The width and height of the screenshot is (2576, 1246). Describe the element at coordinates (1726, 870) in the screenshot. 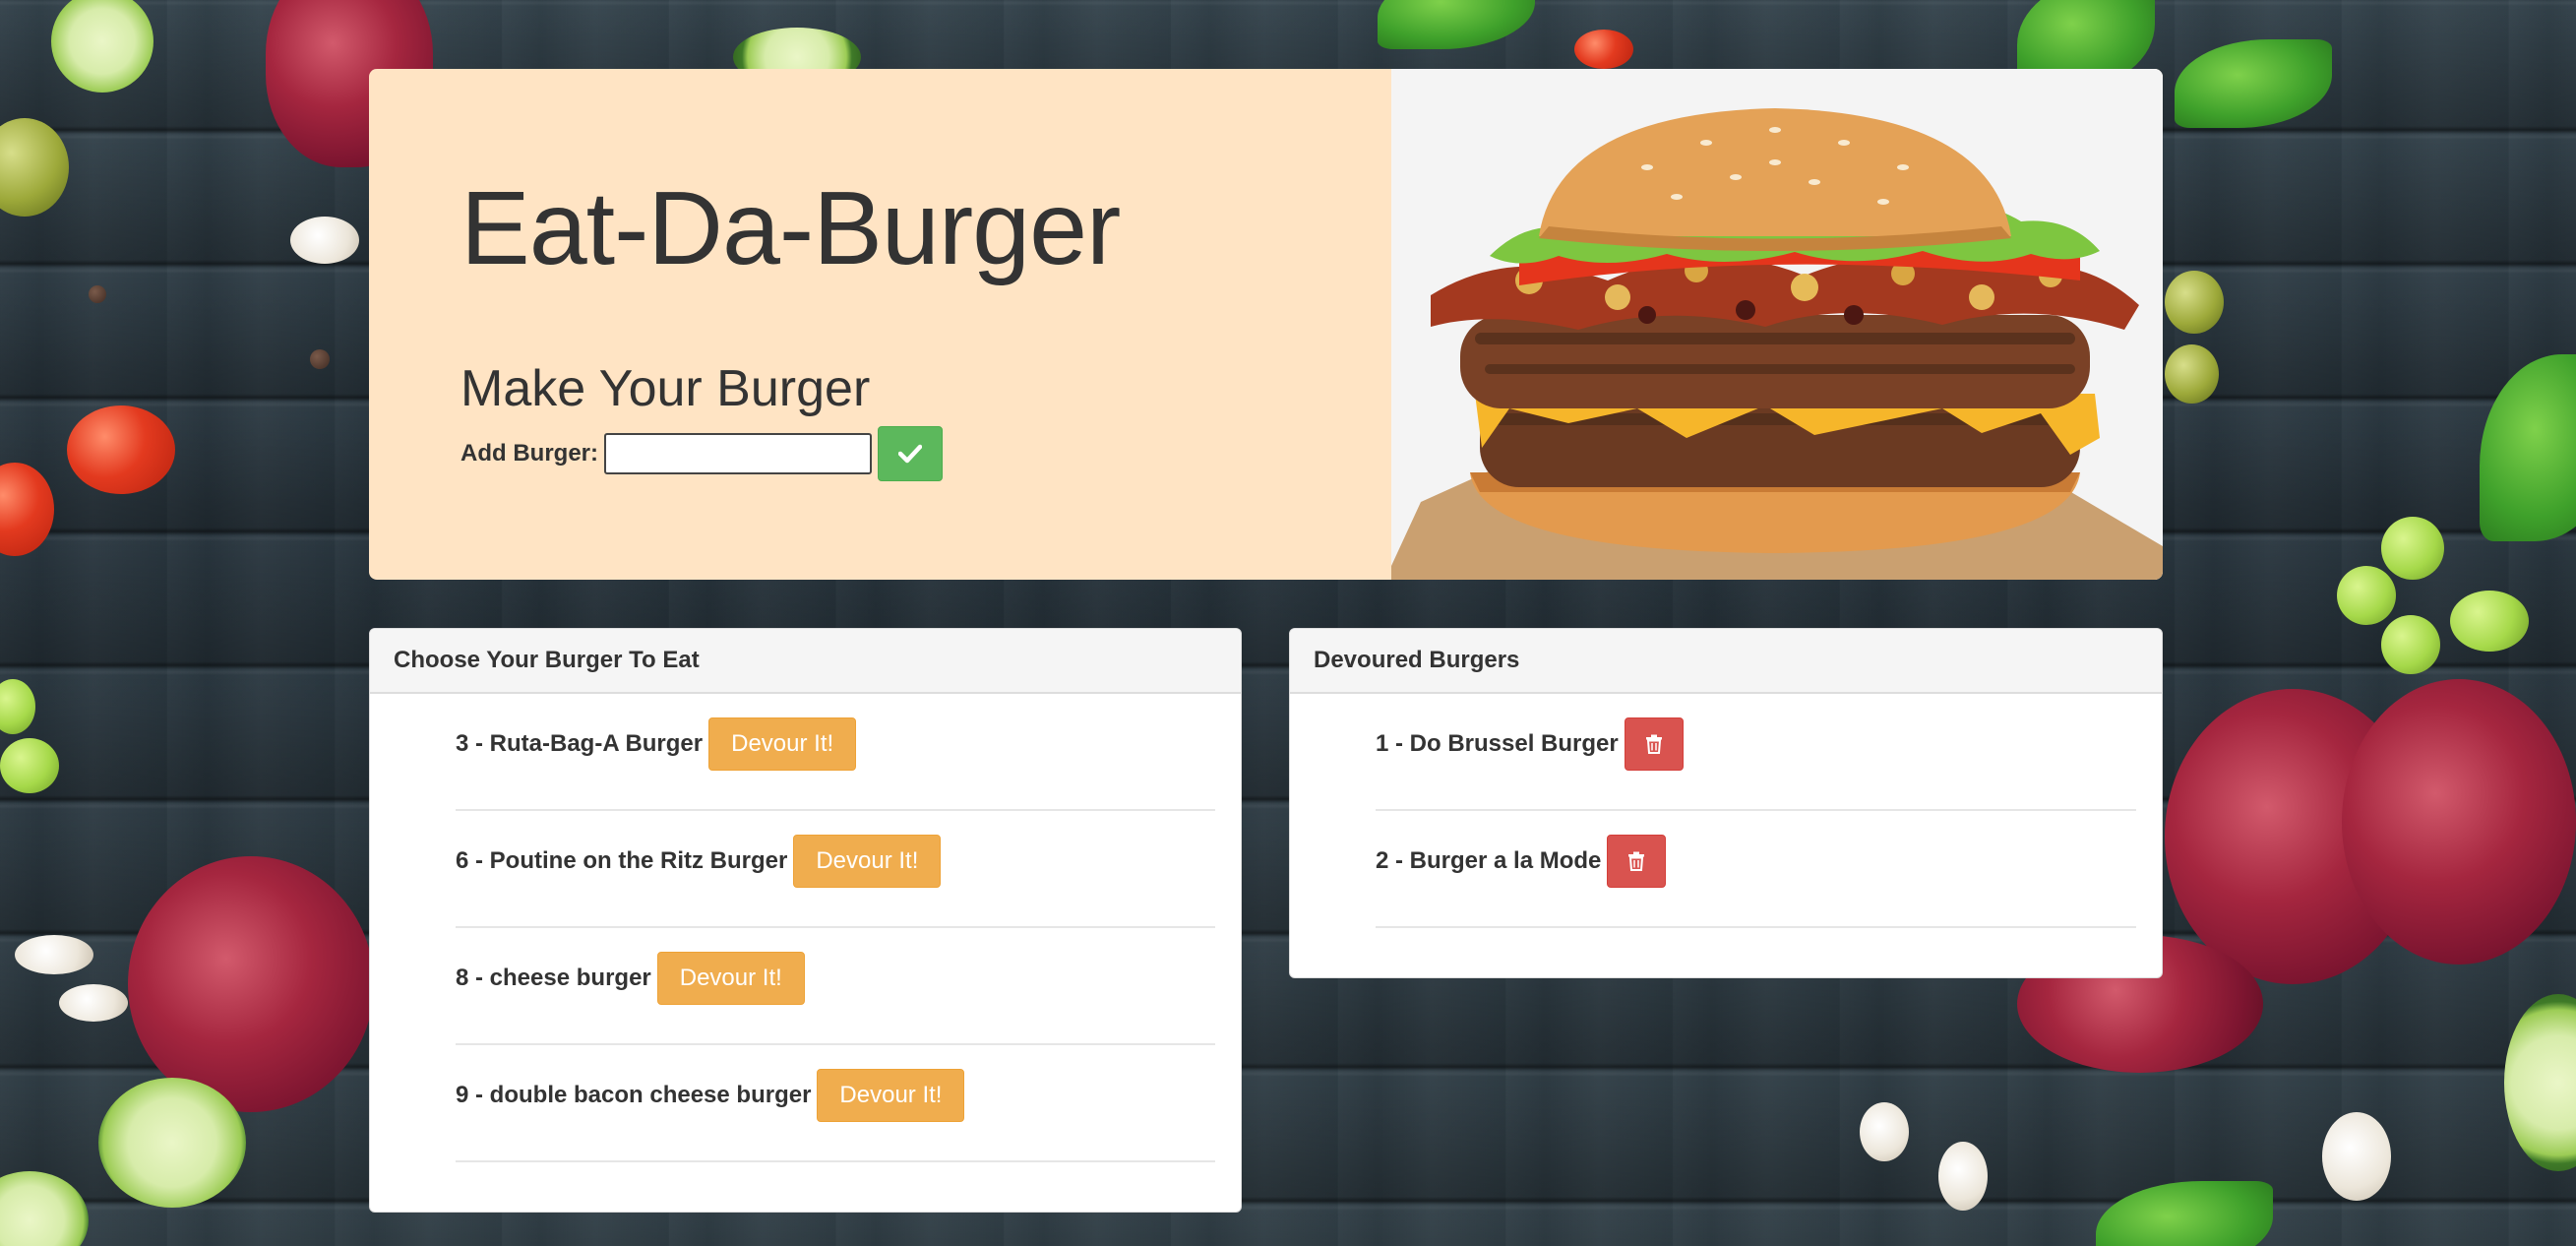

I see `list-item: 2 - Burger a la Mode` at that location.